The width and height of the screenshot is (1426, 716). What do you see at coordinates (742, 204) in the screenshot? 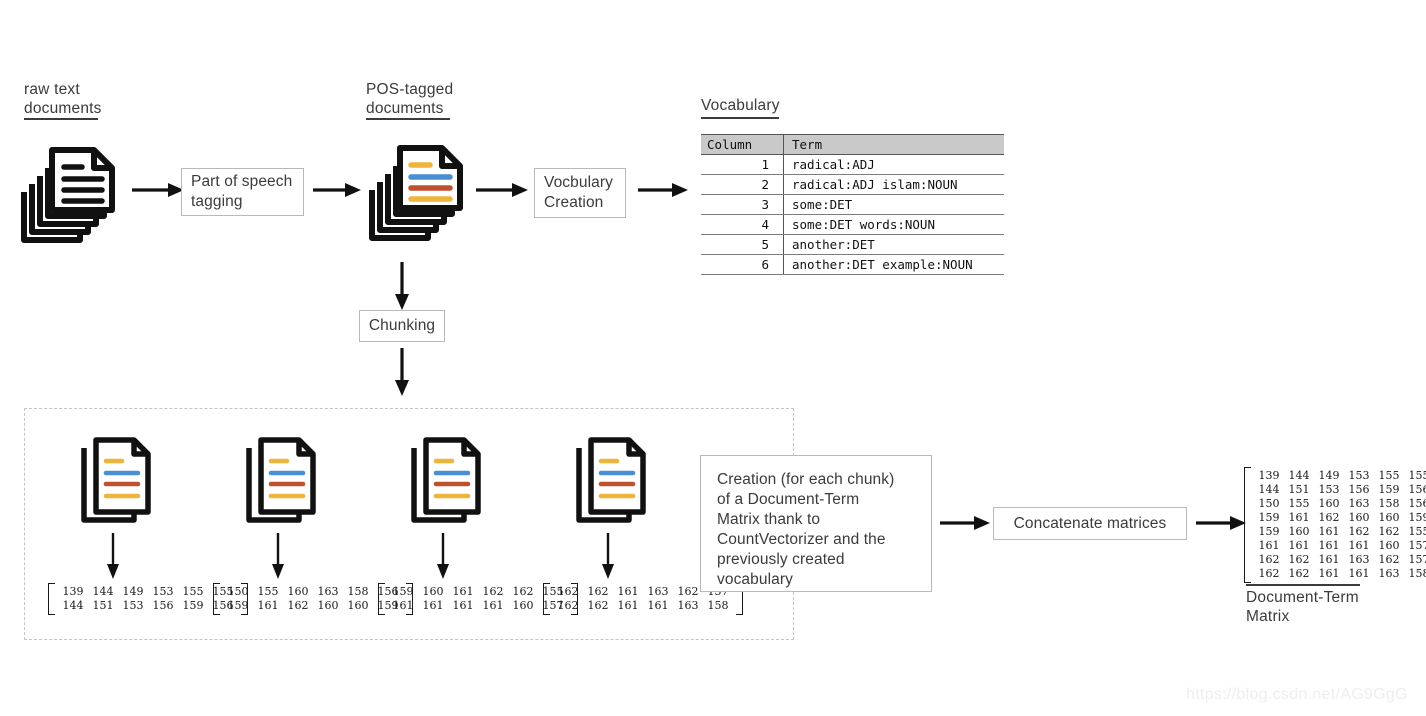
I see `vocab-column-value: 3` at bounding box center [742, 204].